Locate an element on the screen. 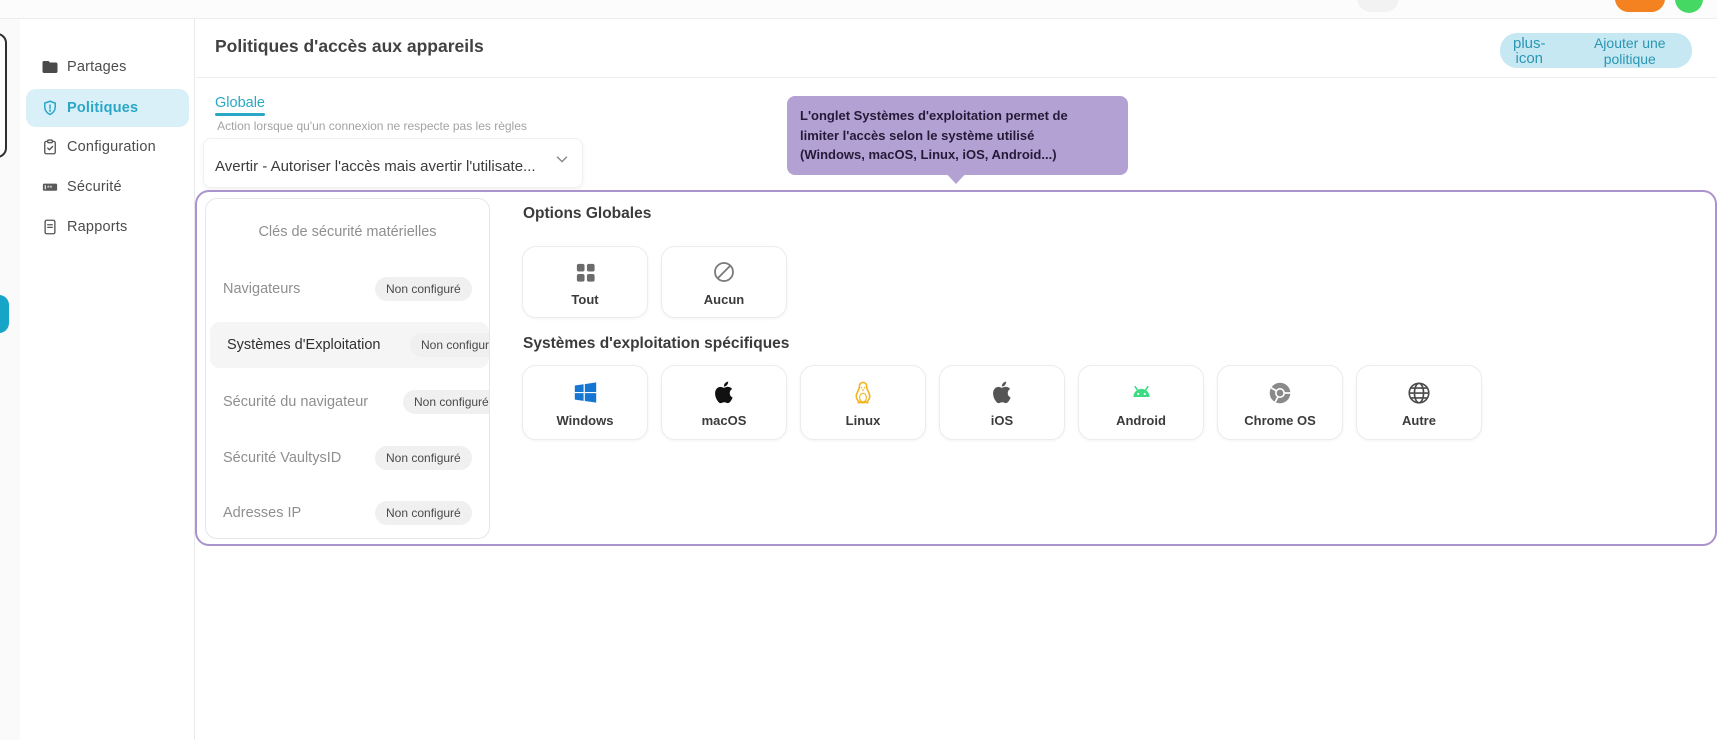  folder-icon is located at coordinates (50, 67).